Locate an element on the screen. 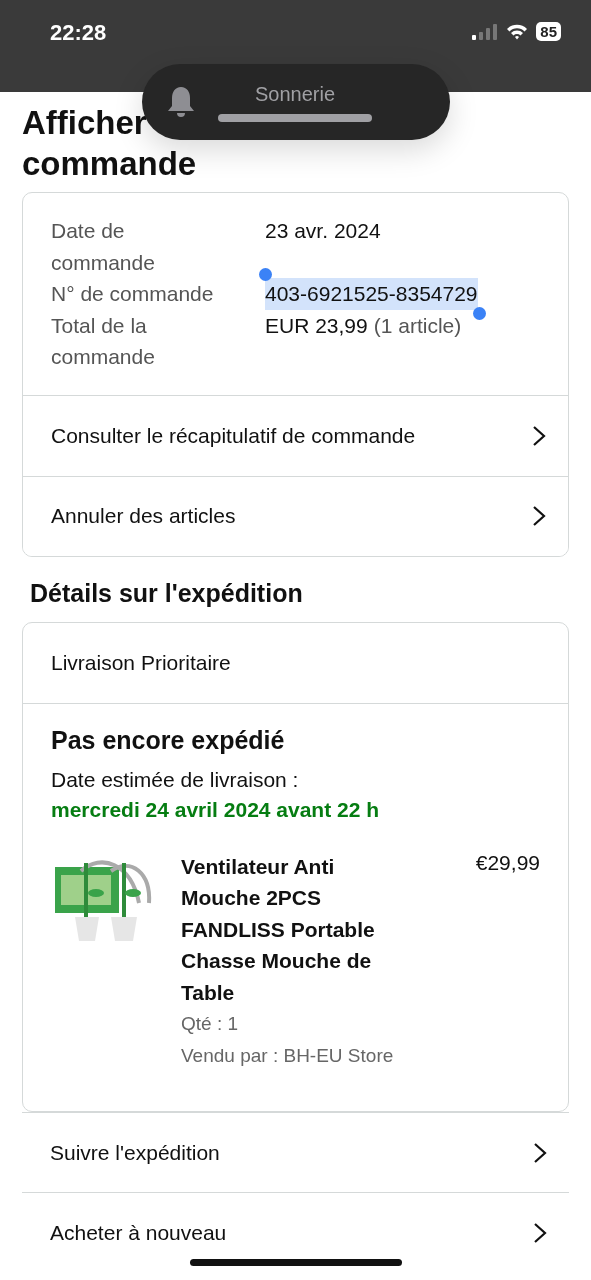 This screenshot has height=1280, width=591. product-title: Ventilateur Anti Mouche 2PCS FANDLISS Portable Chasse Mouche de Table is located at coordinates (294, 929).